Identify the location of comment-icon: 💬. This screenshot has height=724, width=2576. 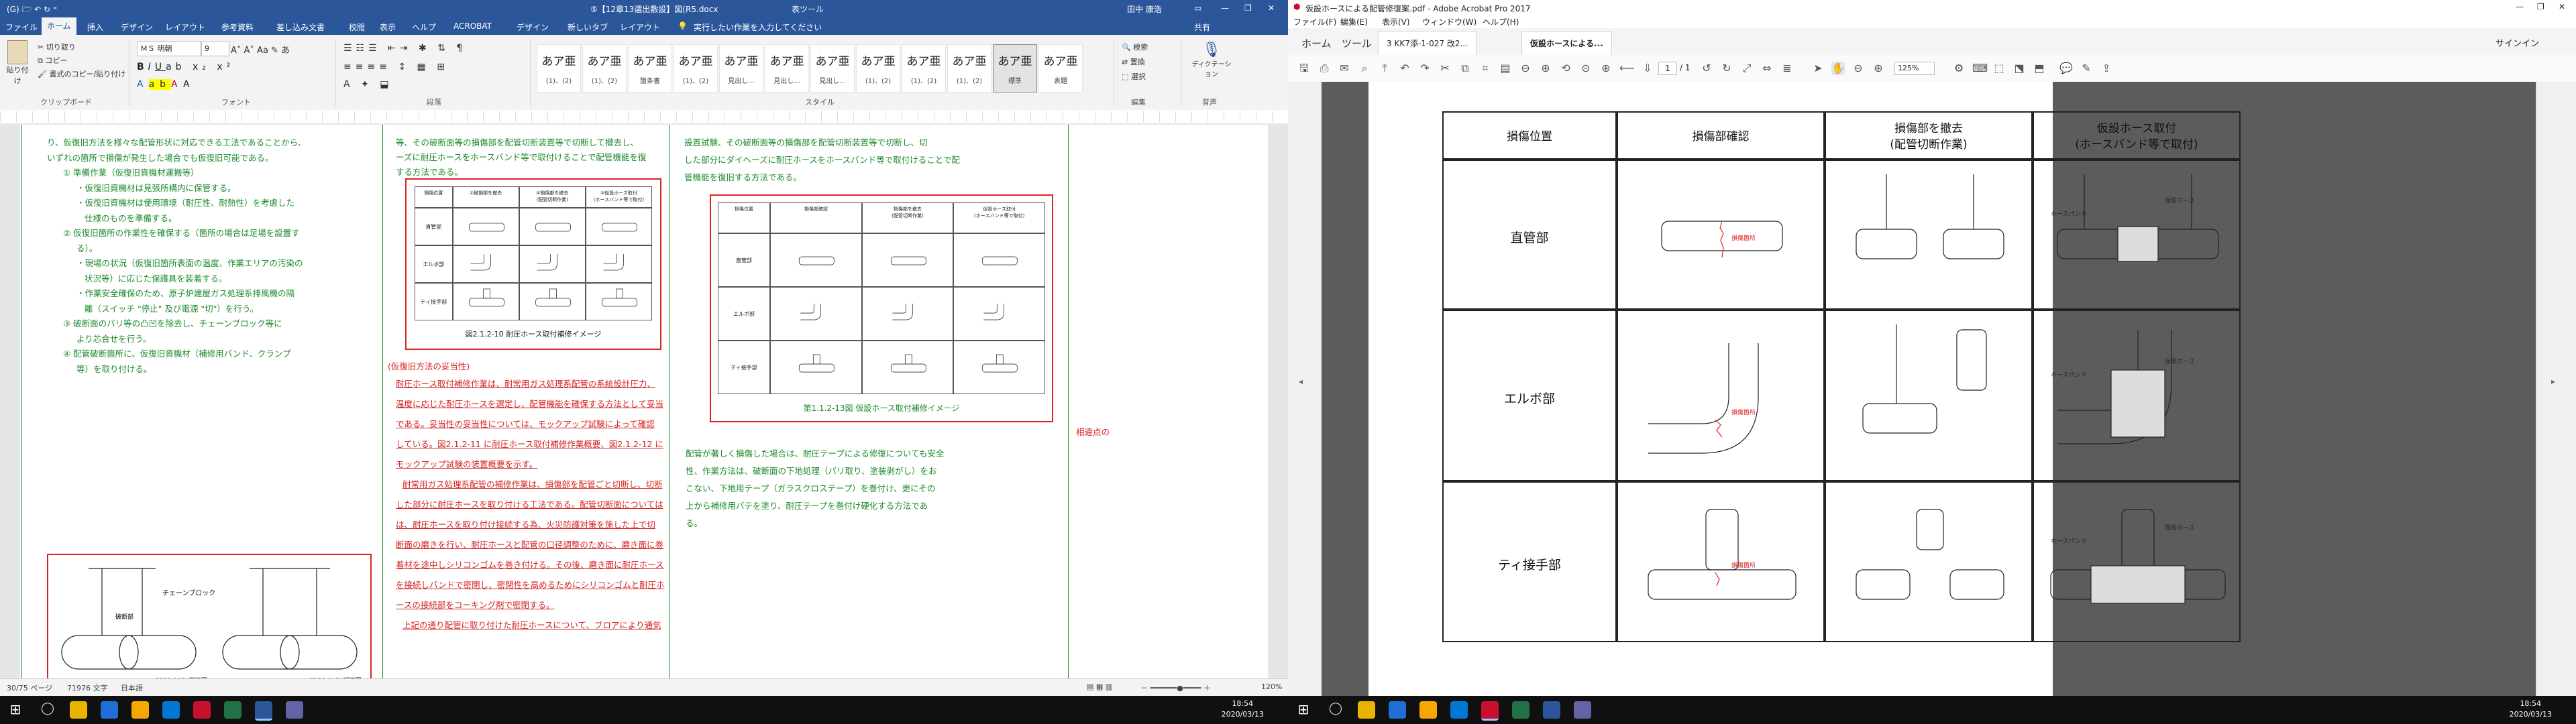
(2066, 68).